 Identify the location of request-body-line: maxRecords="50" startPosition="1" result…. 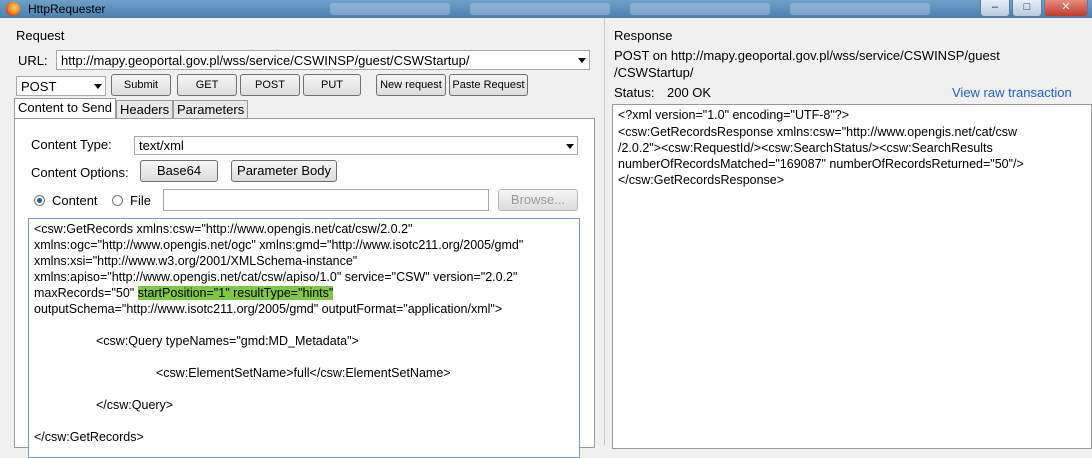
(184, 293).